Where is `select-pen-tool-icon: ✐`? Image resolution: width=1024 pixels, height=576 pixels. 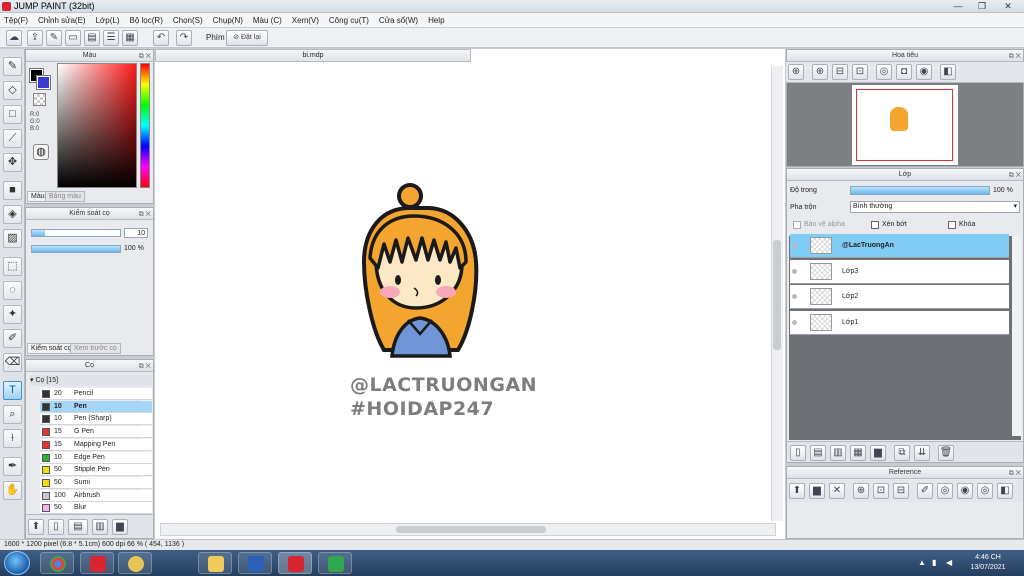 select-pen-tool-icon: ✐ is located at coordinates (12, 338).